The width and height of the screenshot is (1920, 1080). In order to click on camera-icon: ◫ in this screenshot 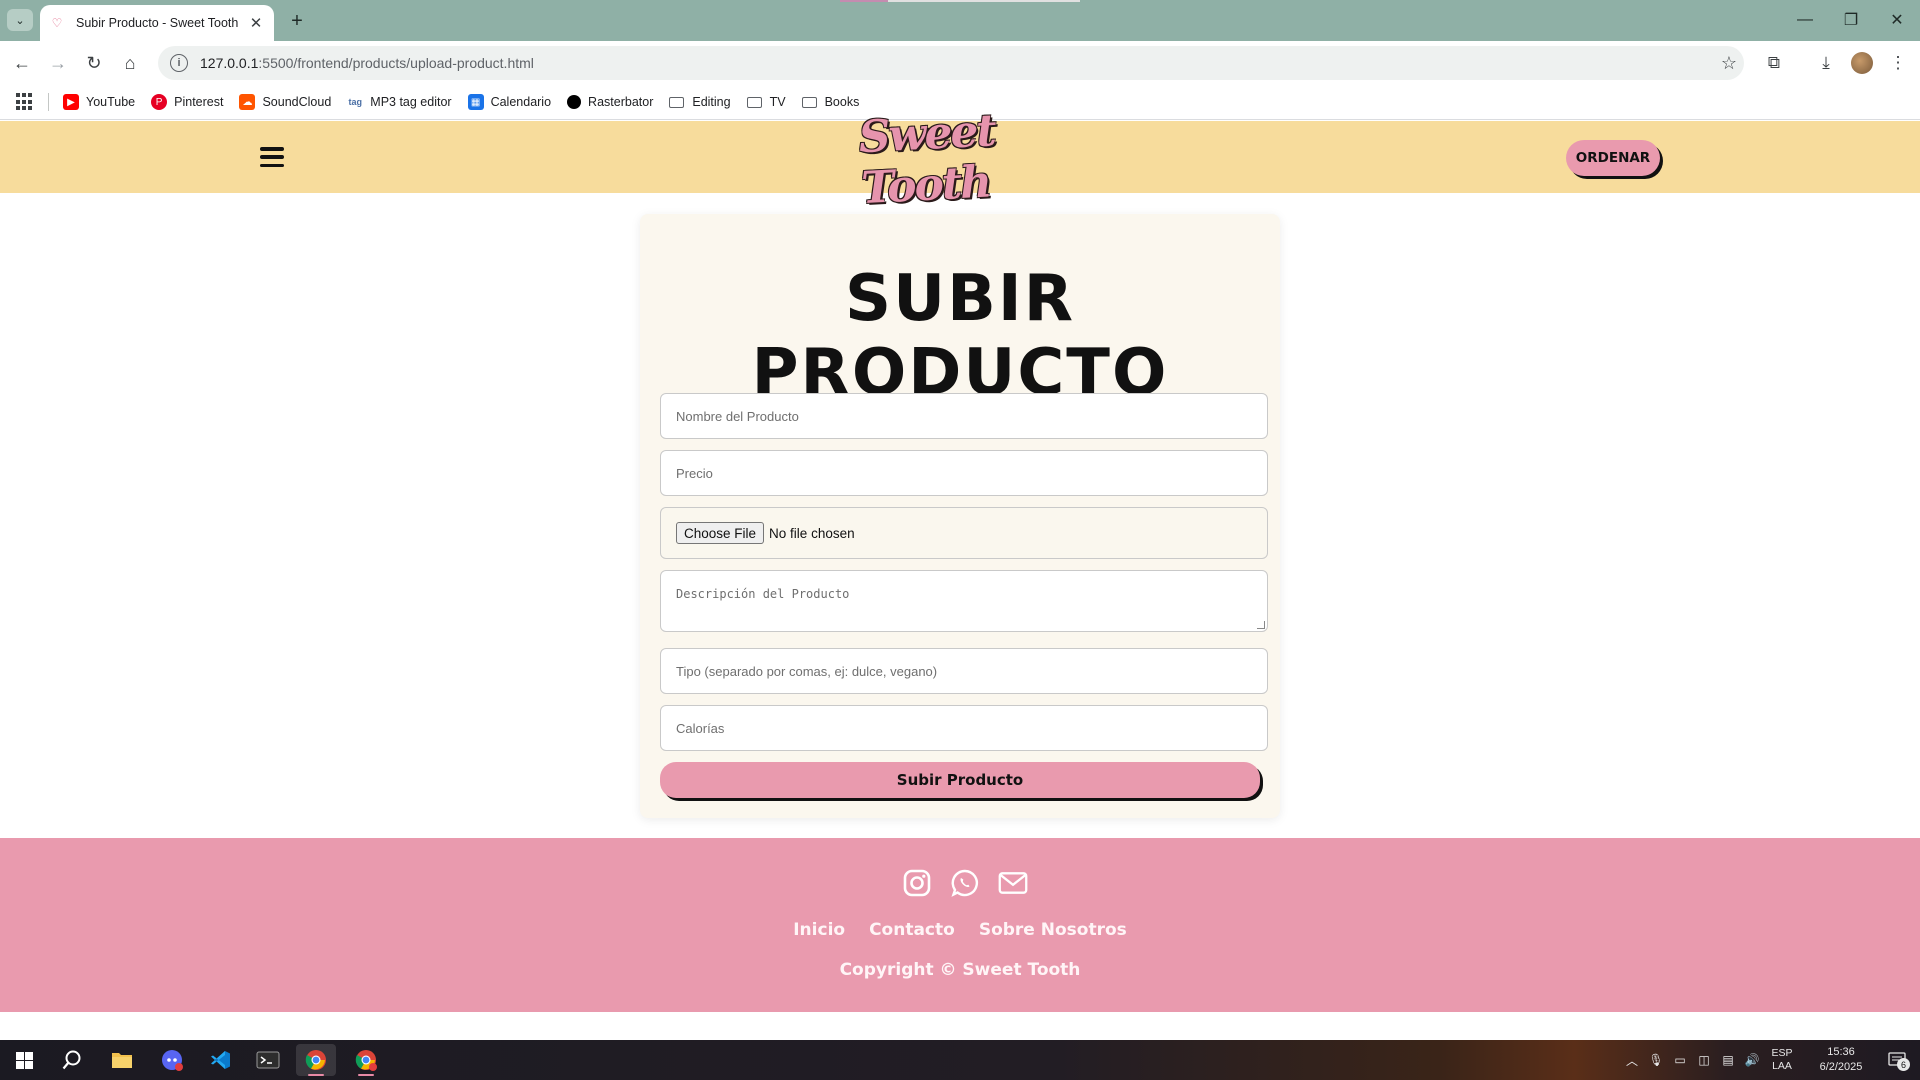, I will do `click(1704, 1060)`.